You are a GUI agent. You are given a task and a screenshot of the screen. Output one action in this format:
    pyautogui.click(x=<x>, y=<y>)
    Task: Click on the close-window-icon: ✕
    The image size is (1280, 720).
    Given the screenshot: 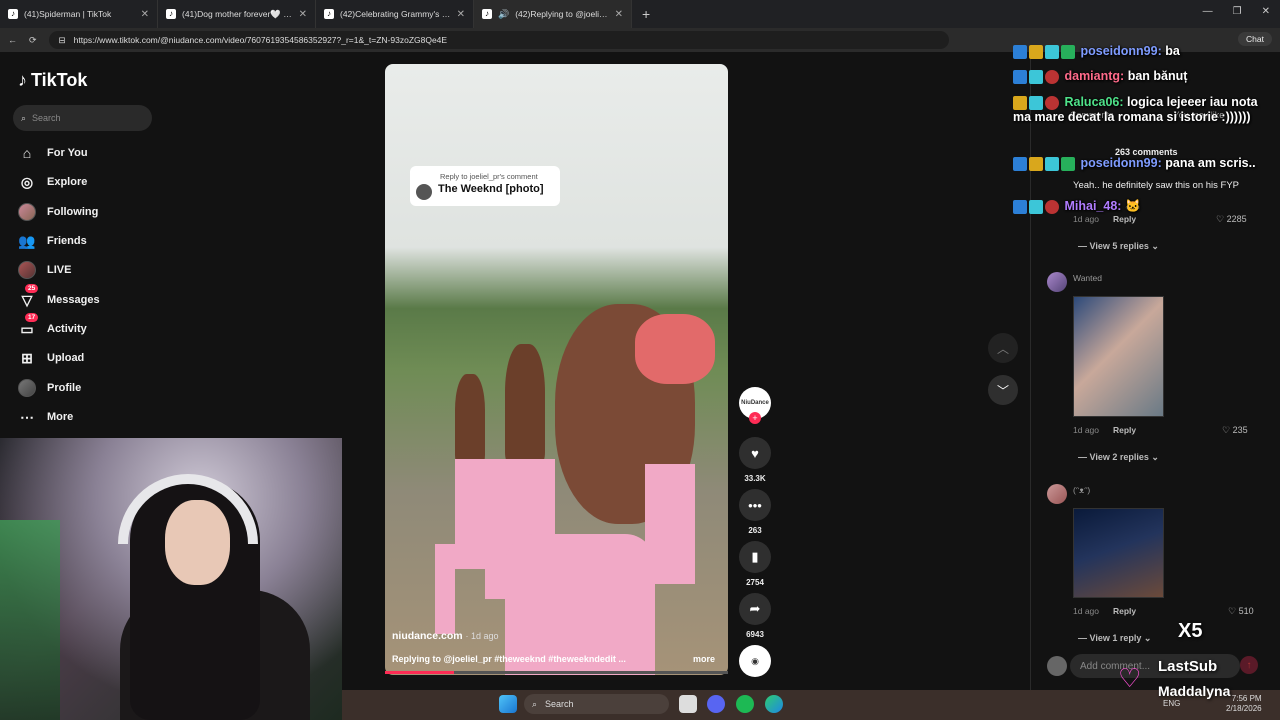 What is the action you would take?
    pyautogui.click(x=1266, y=11)
    